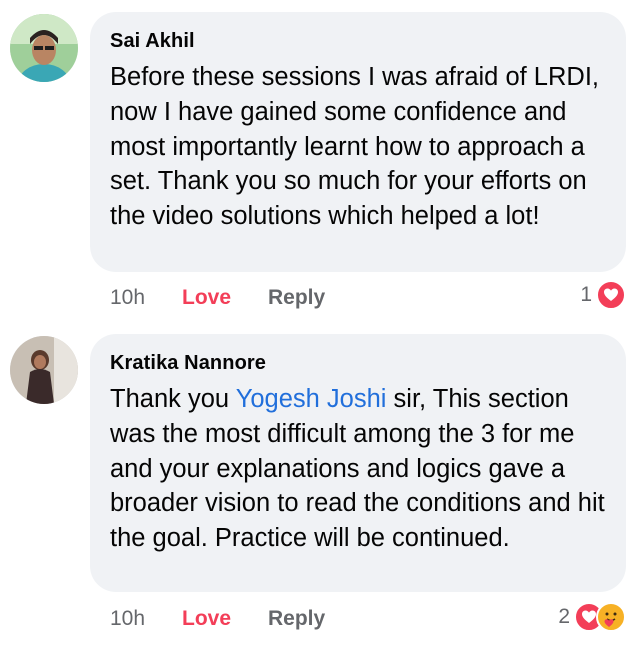 The height and width of the screenshot is (655, 636). What do you see at coordinates (311, 399) in the screenshot?
I see `mention-link: Yogesh Joshi` at bounding box center [311, 399].